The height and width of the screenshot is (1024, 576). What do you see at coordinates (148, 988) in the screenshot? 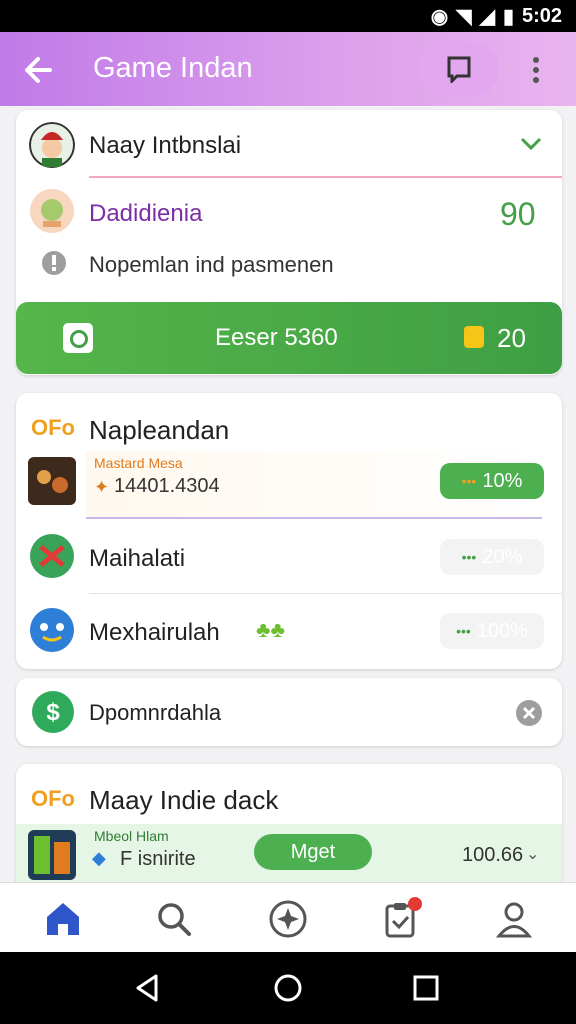
I see `back-triangle-icon` at bounding box center [148, 988].